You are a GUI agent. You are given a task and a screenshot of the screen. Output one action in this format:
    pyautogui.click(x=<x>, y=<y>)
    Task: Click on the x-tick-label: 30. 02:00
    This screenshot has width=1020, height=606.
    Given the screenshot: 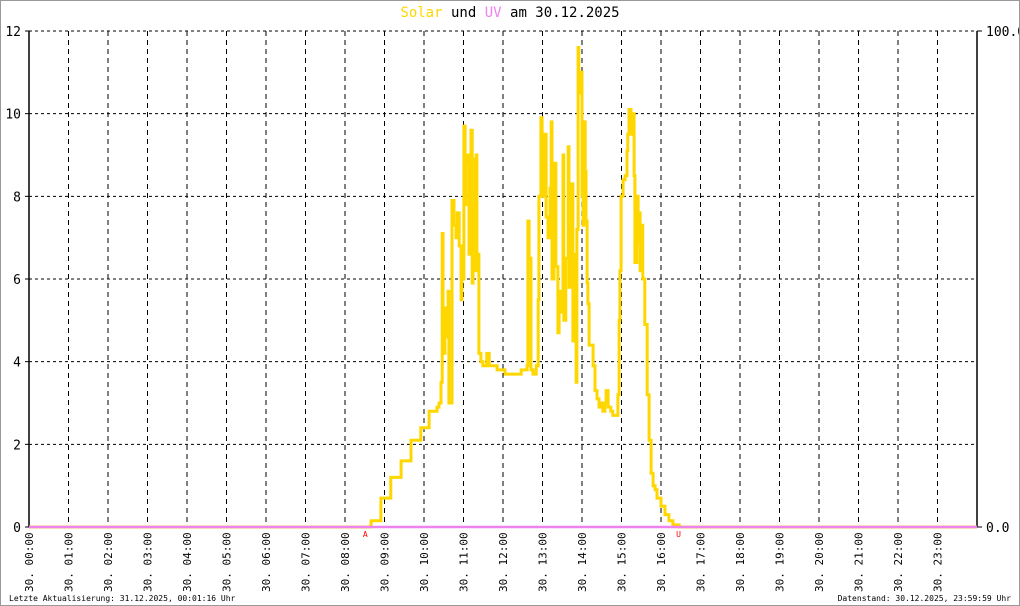 What is the action you would take?
    pyautogui.click(x=108, y=562)
    